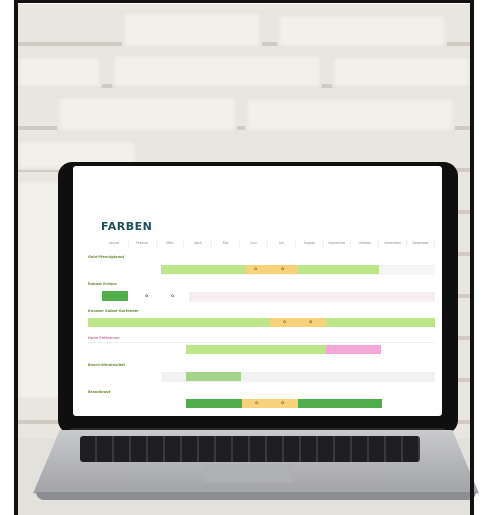 Image resolution: width=488 pixels, height=515 pixels. What do you see at coordinates (143, 243) in the screenshot?
I see `month-label: Februar` at bounding box center [143, 243].